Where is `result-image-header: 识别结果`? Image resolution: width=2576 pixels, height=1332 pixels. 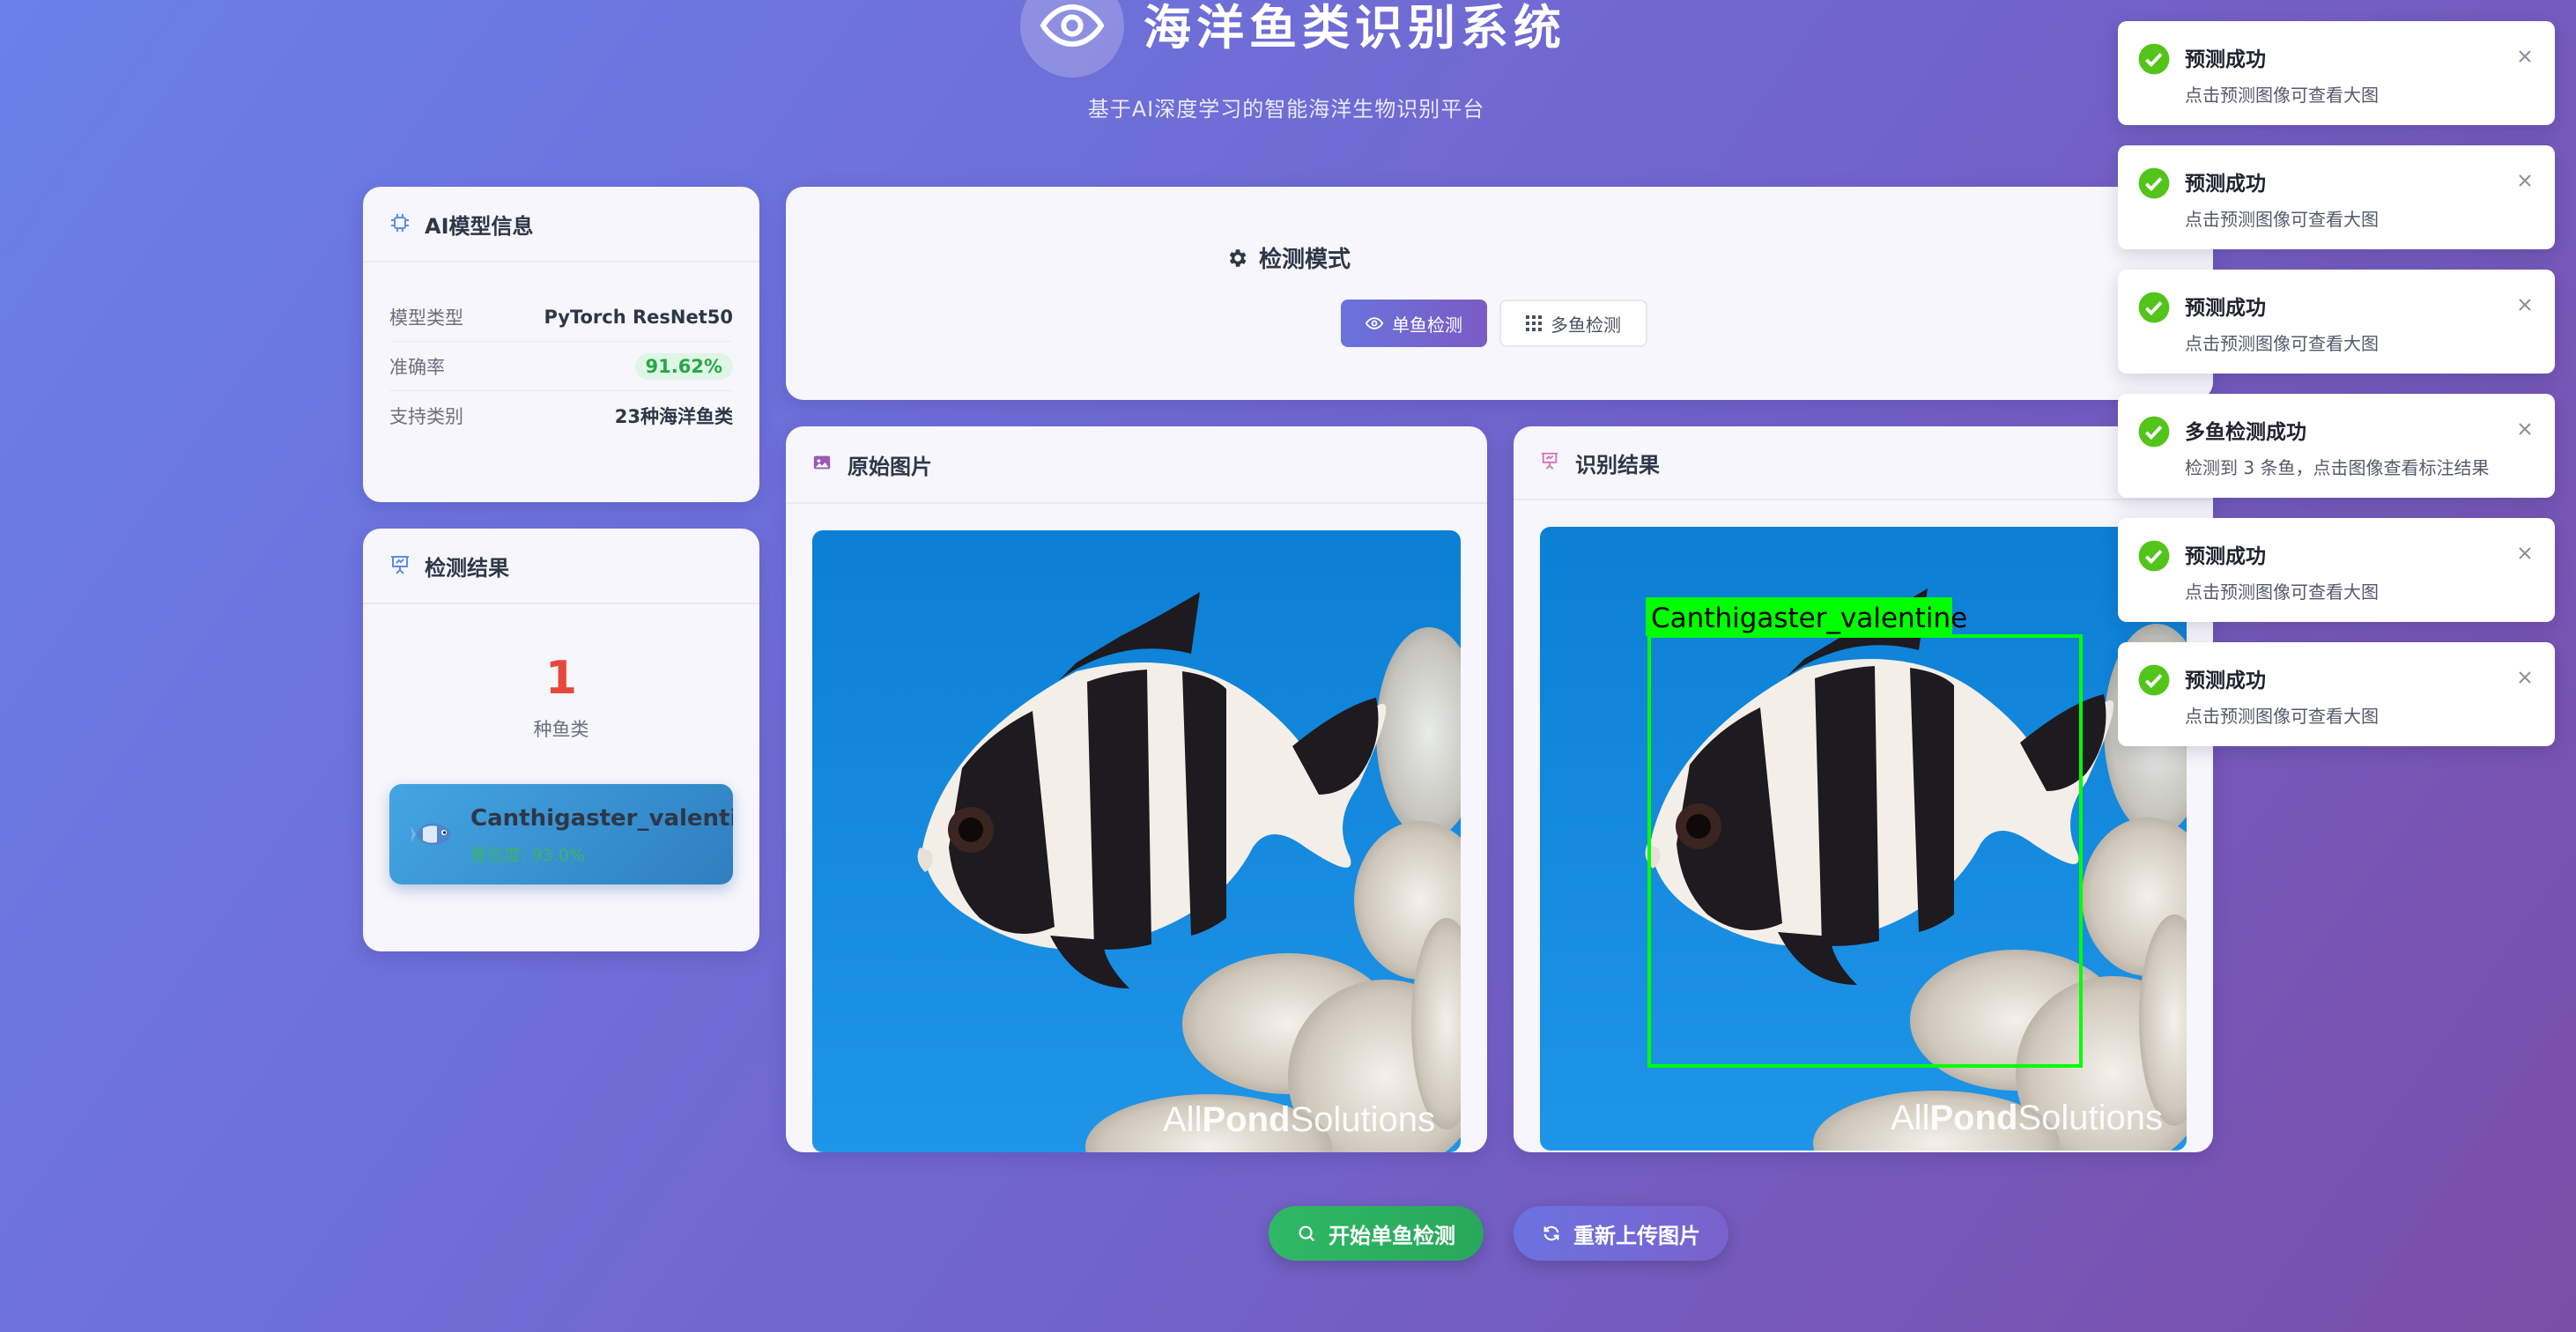 result-image-header: 识别结果 is located at coordinates (1863, 463).